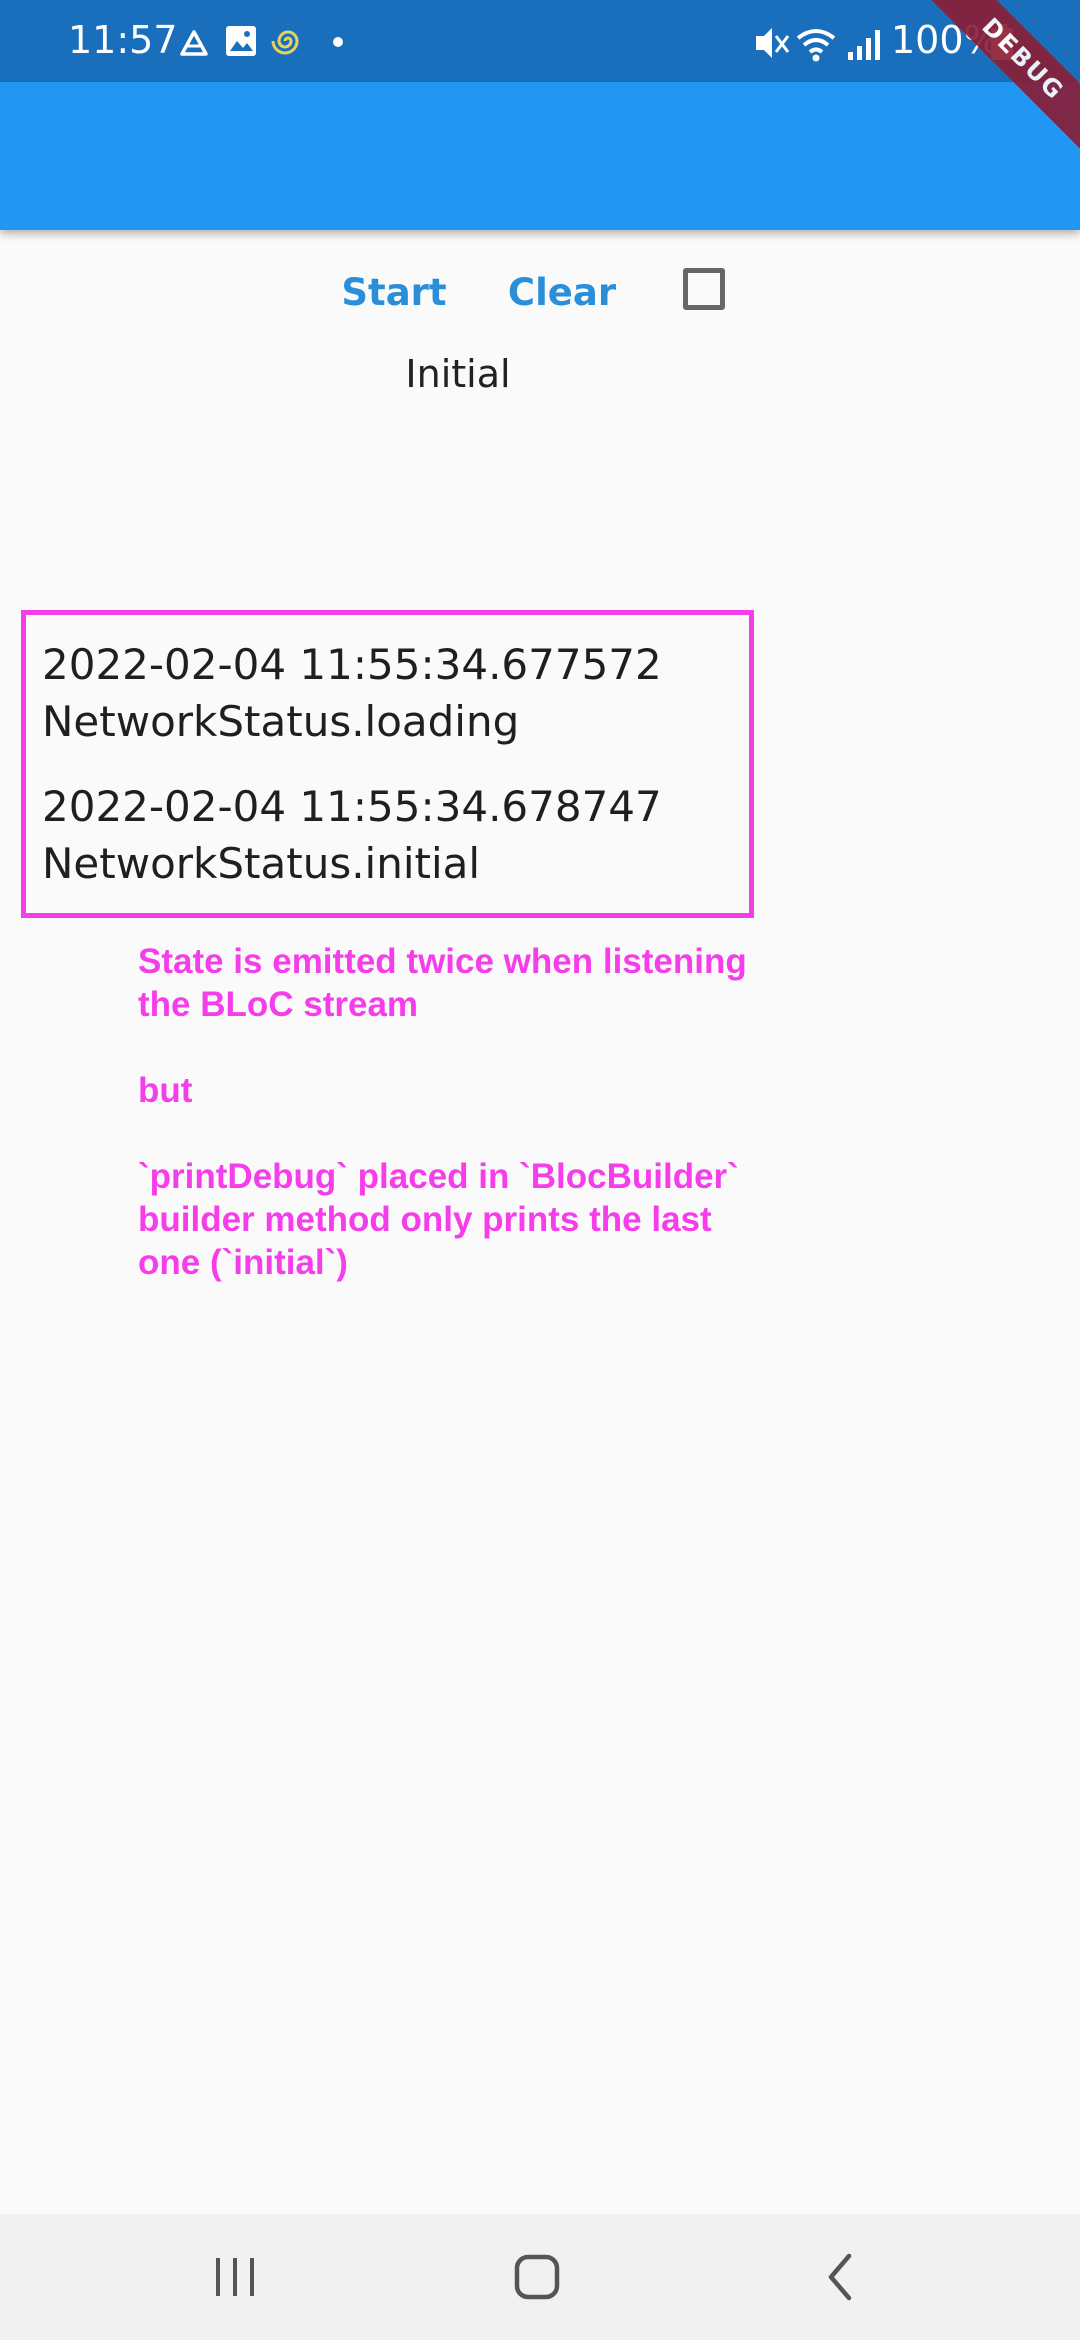  I want to click on mute-icon, so click(773, 43).